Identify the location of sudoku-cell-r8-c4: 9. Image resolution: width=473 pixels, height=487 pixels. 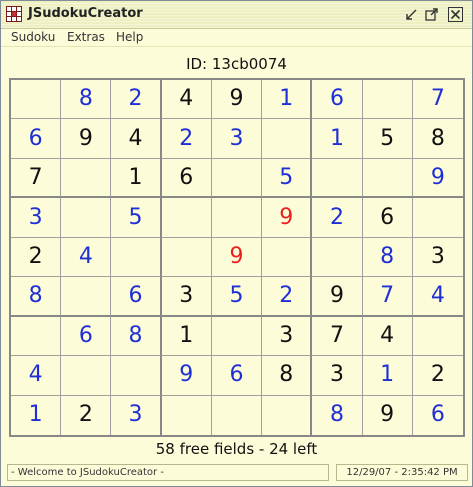
(186, 376).